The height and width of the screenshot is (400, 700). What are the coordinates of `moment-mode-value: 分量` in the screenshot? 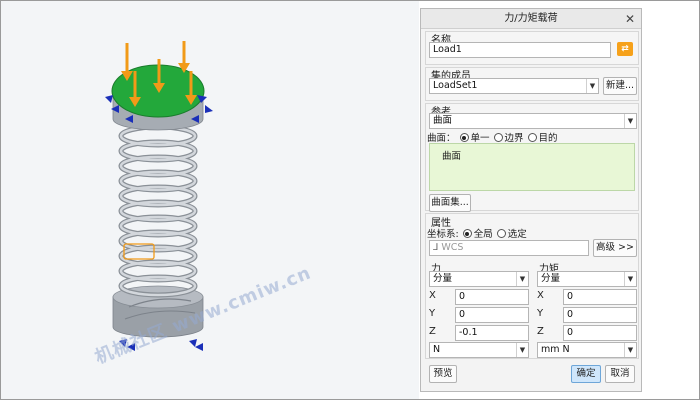 It's located at (551, 278).